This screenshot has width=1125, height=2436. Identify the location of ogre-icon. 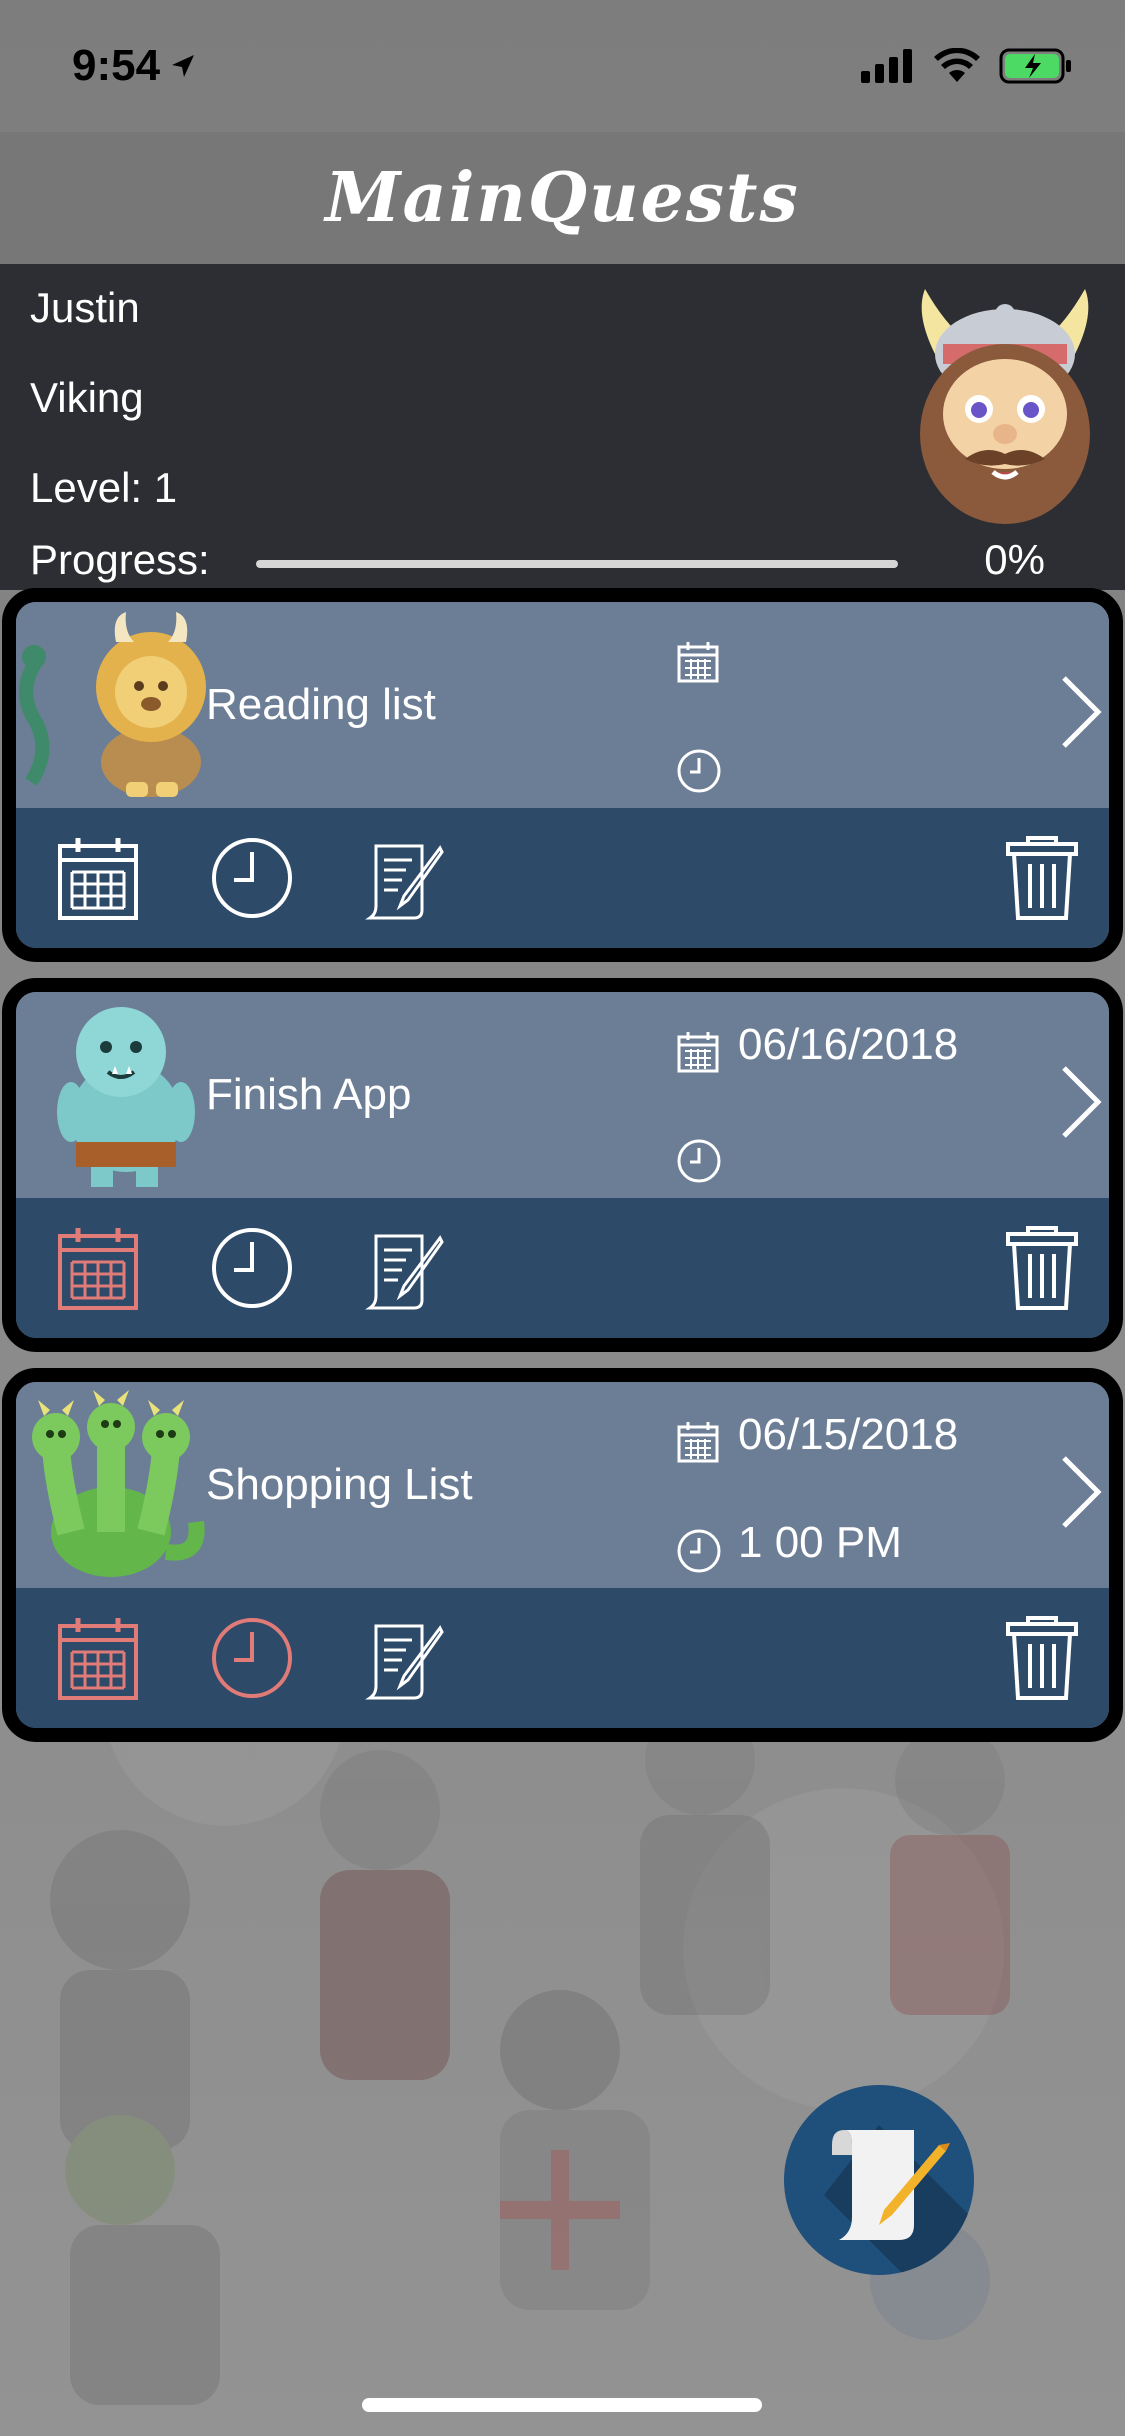
(126, 1097).